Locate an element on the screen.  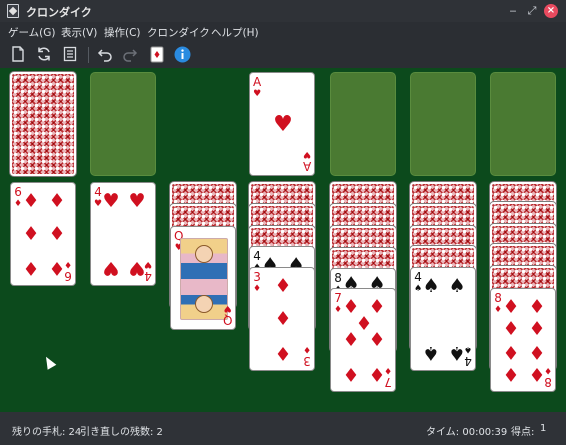
waste-slot is located at coordinates (123, 124).